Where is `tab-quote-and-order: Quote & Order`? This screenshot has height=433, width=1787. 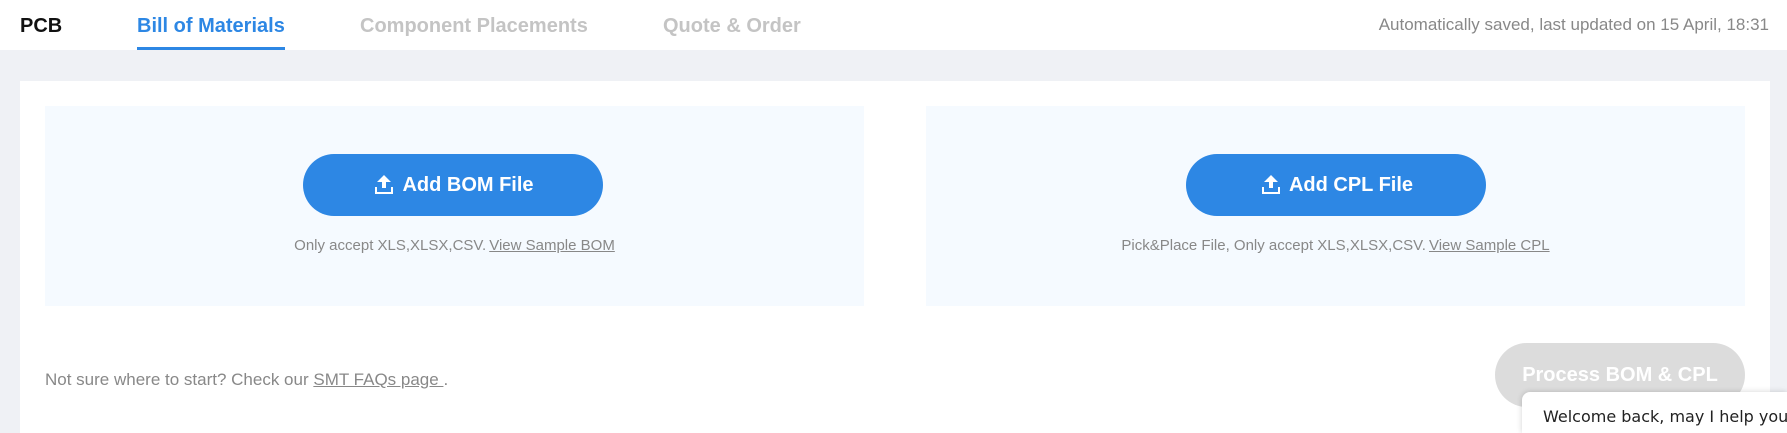 tab-quote-and-order: Quote & Order is located at coordinates (732, 26).